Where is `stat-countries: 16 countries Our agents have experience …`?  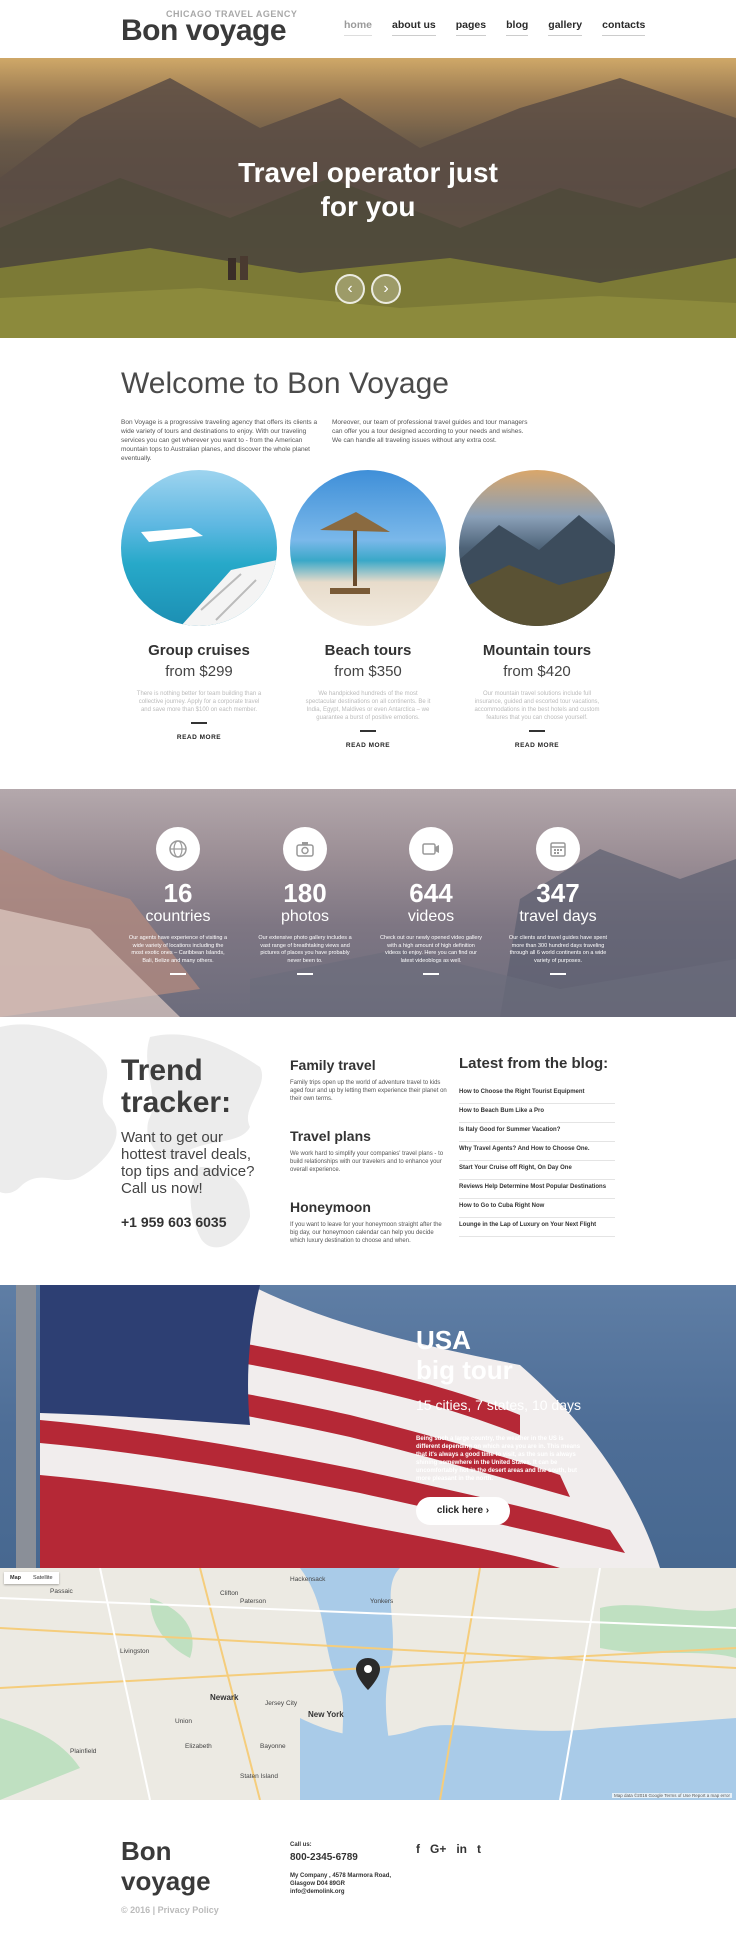 stat-countries: 16 countries Our agents have experience … is located at coordinates (178, 901).